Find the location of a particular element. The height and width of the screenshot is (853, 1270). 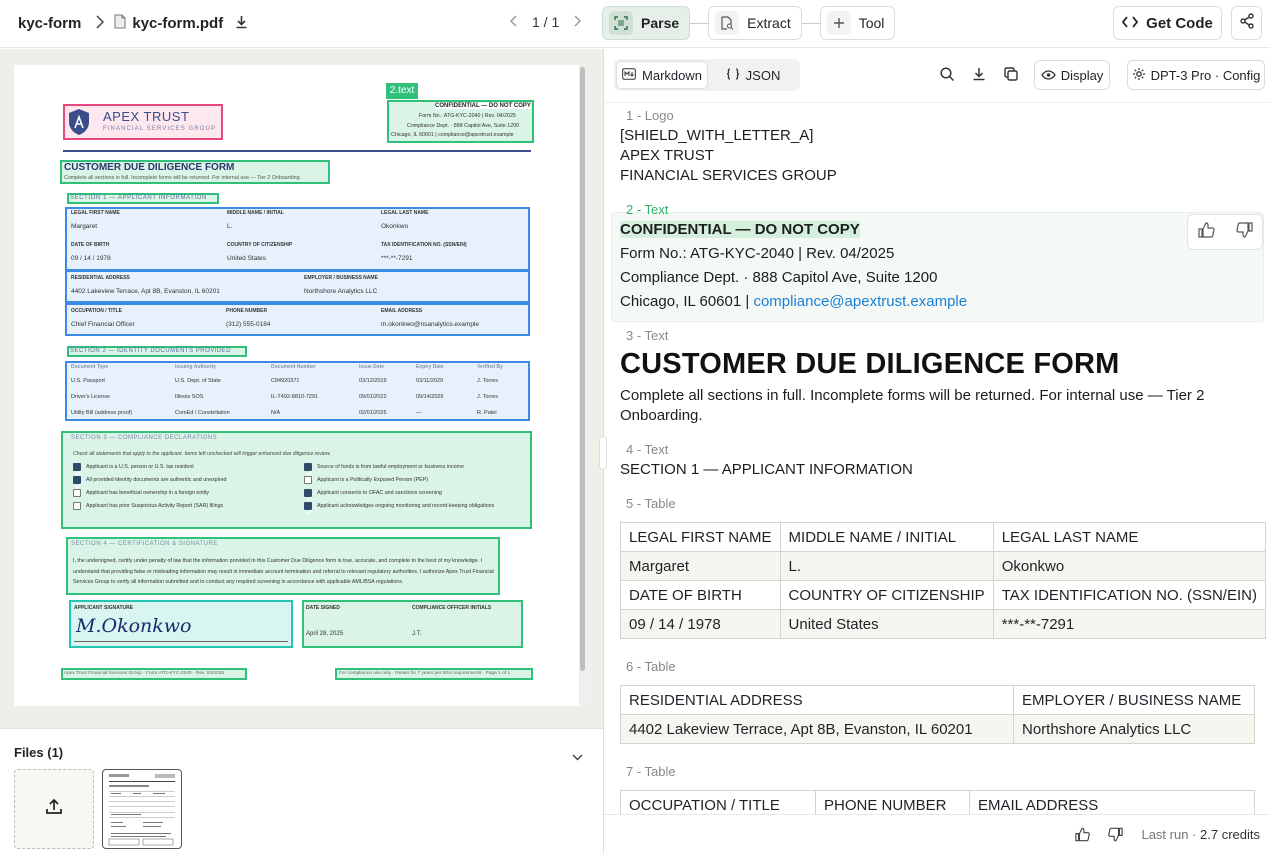

last-run-prefix: Last run · is located at coordinates (1170, 834).